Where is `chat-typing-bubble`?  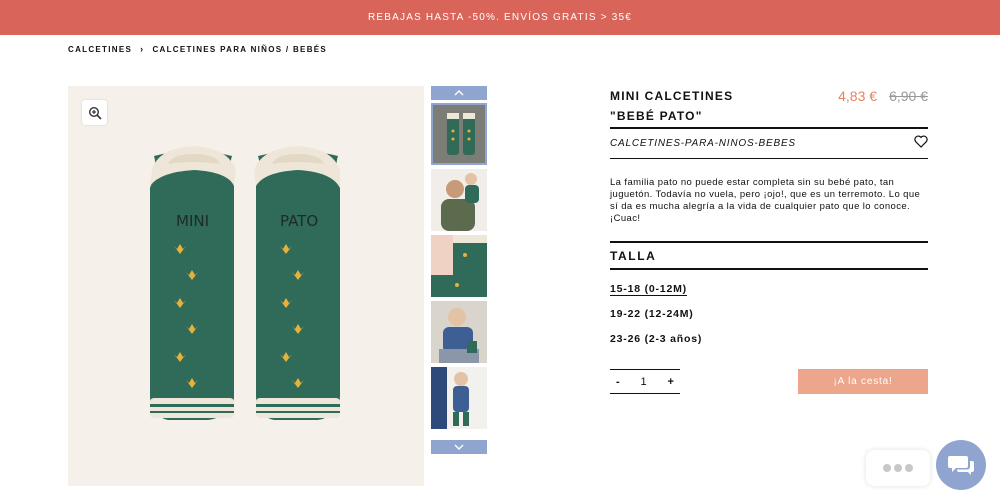
chat-typing-bubble is located at coordinates (898, 468).